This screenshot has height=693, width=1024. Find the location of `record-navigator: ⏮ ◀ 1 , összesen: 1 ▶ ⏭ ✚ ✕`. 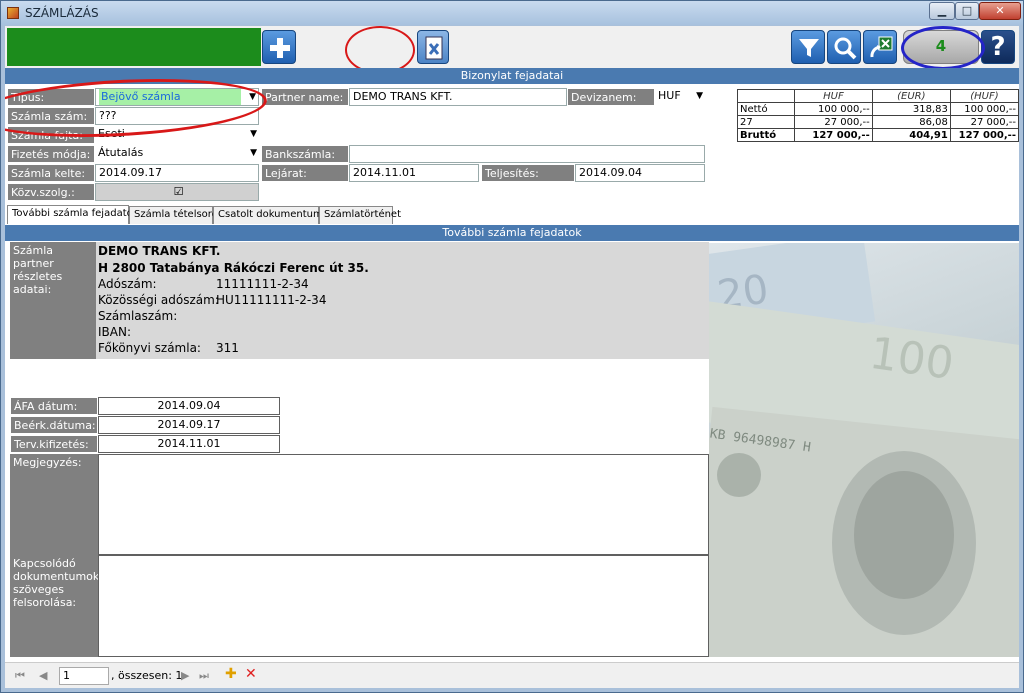

record-navigator: ⏮ ◀ 1 , összesen: 1 ▶ ⏭ ✚ ✕ is located at coordinates (512, 675).